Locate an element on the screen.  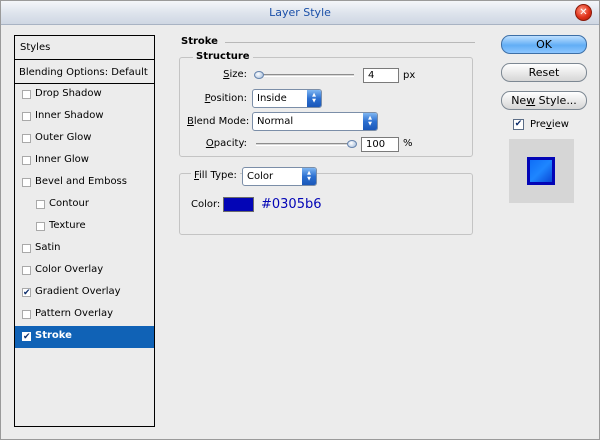
opacity-label: Opacity: is located at coordinates (226, 143).